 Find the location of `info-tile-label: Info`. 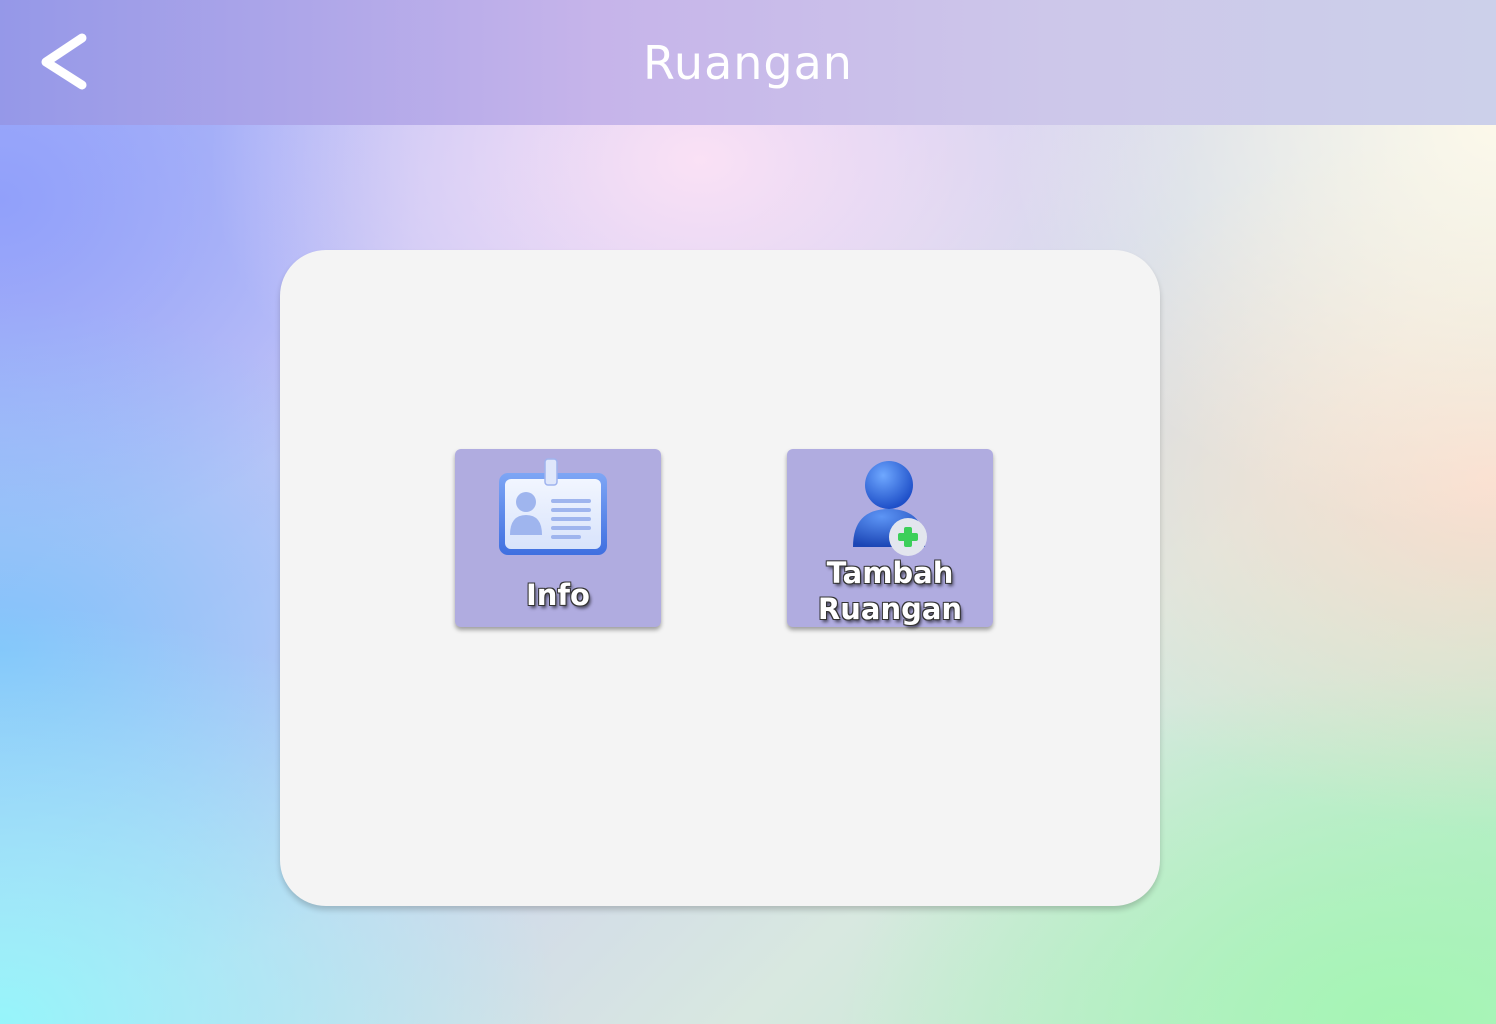

info-tile-label: Info is located at coordinates (558, 595).